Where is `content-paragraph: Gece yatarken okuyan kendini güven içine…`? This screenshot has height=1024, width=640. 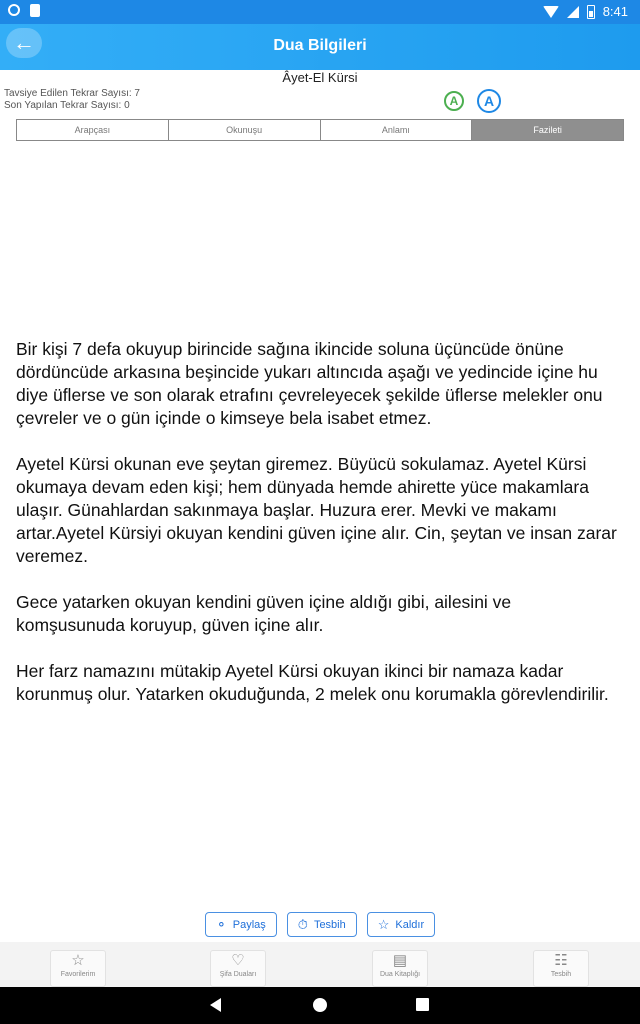
content-paragraph: Gece yatarken okuyan kendini güven içine… is located at coordinates (264, 613).